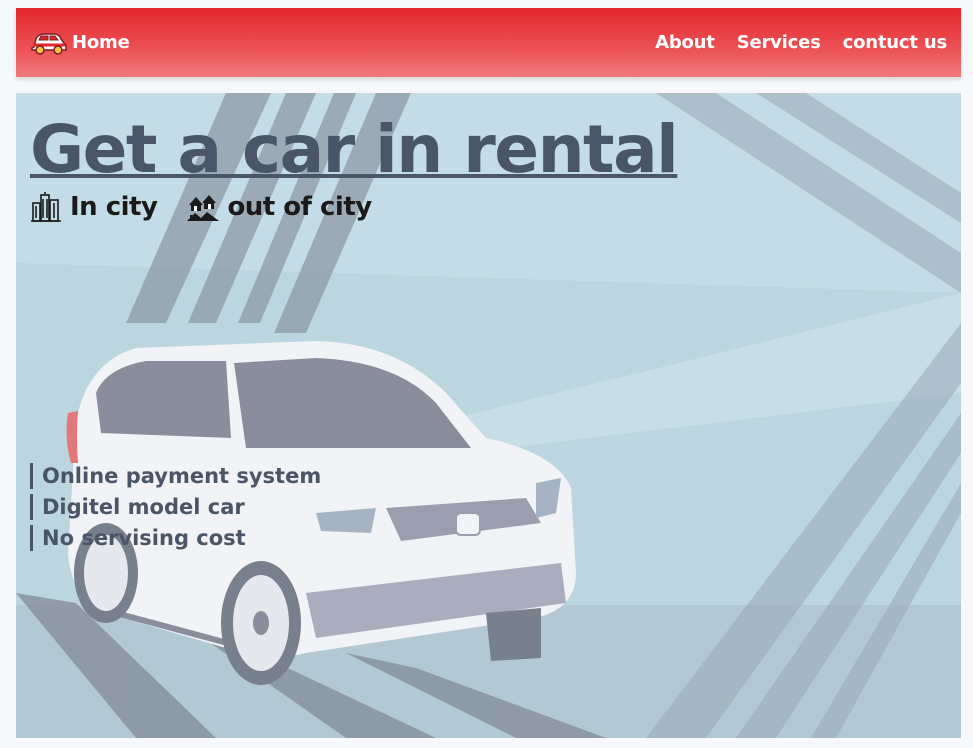 Image resolution: width=973 pixels, height=748 pixels. I want to click on location-out-of-city-label: out of city, so click(299, 207).